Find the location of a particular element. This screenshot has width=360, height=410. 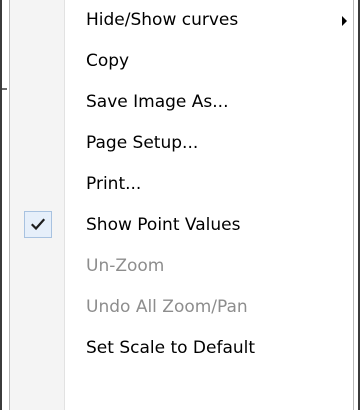

background-window-edge-left is located at coordinates (1, 205).